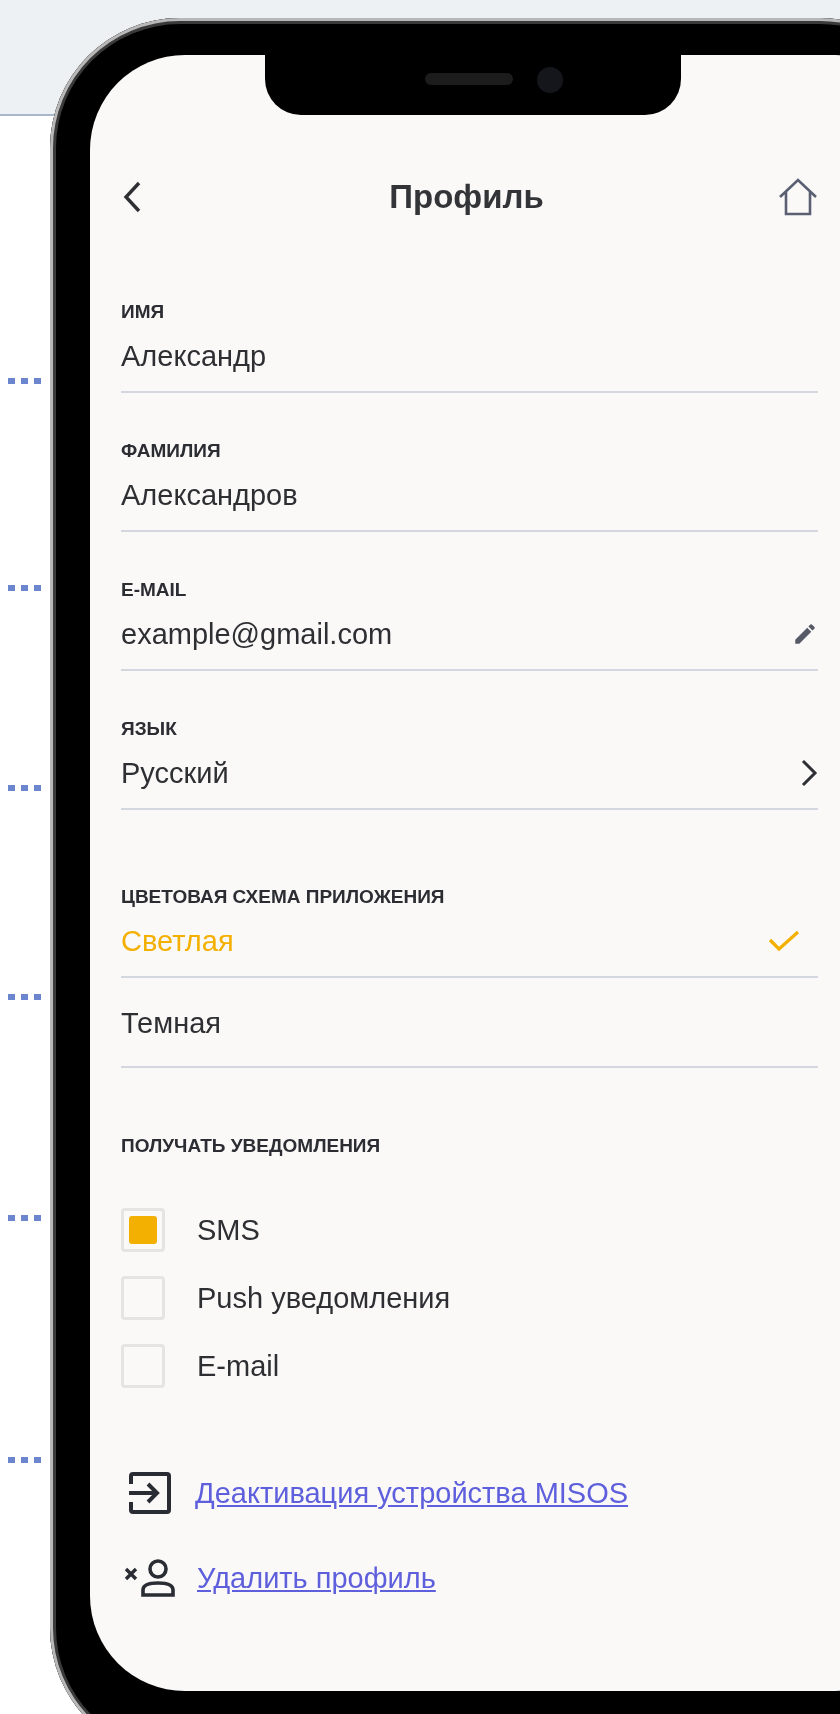 Image resolution: width=840 pixels, height=1714 pixels. What do you see at coordinates (469, 624) in the screenshot?
I see `form-field: E-MAIL example@gmail.com` at bounding box center [469, 624].